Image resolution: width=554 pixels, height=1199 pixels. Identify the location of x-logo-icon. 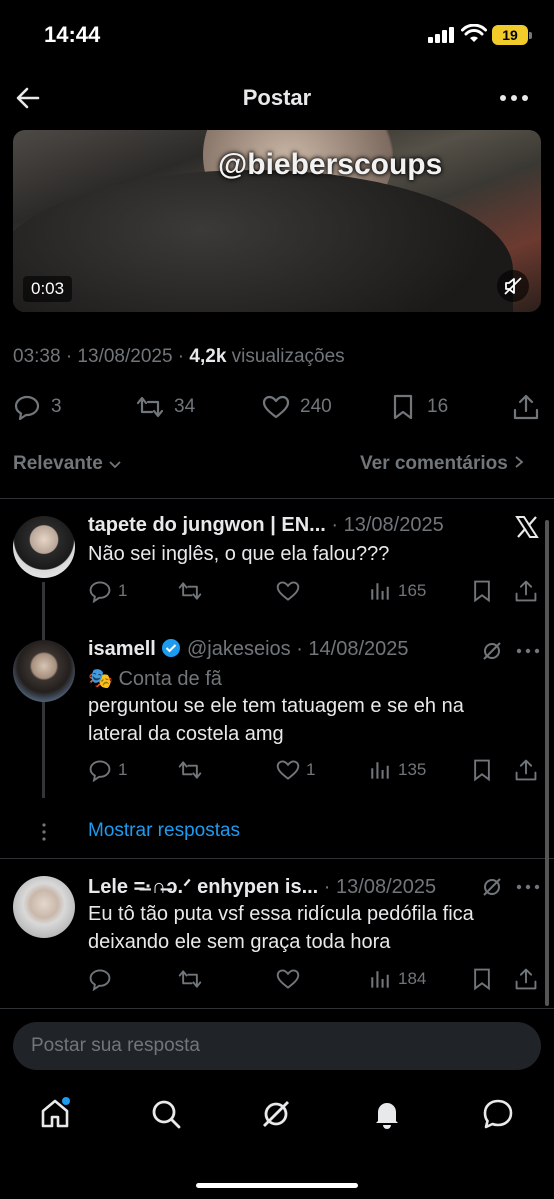
(527, 527).